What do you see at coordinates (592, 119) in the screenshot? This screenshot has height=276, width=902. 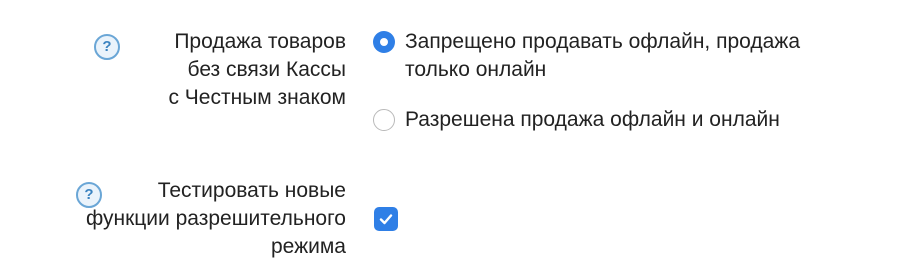 I see `radio-option-label: Разрешена продажа офлайн и онлайн` at bounding box center [592, 119].